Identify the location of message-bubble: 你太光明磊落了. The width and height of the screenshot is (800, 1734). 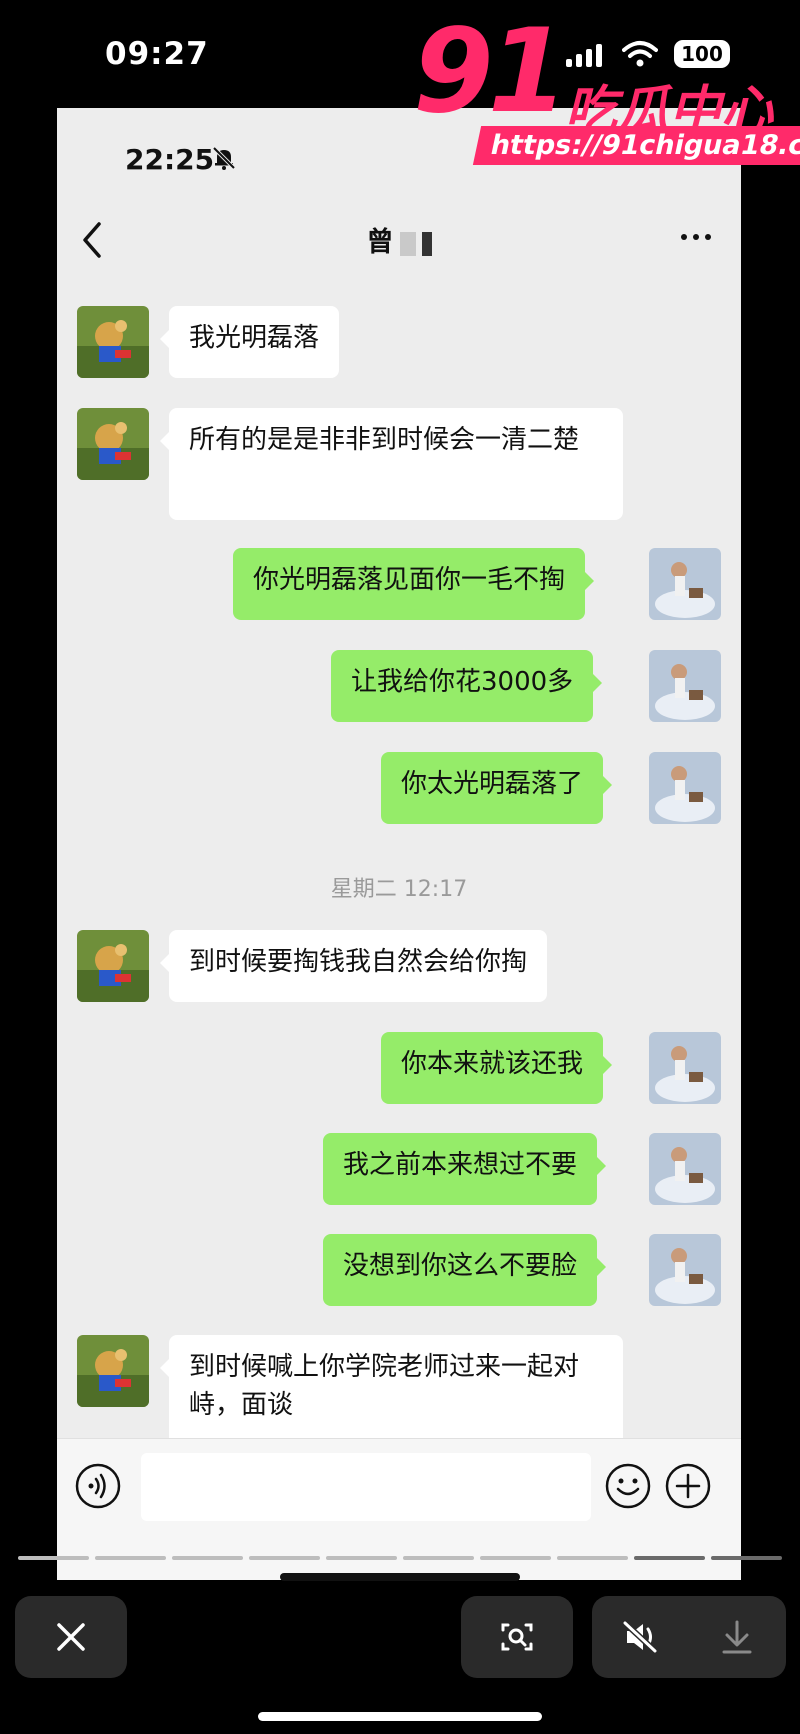
(497, 788).